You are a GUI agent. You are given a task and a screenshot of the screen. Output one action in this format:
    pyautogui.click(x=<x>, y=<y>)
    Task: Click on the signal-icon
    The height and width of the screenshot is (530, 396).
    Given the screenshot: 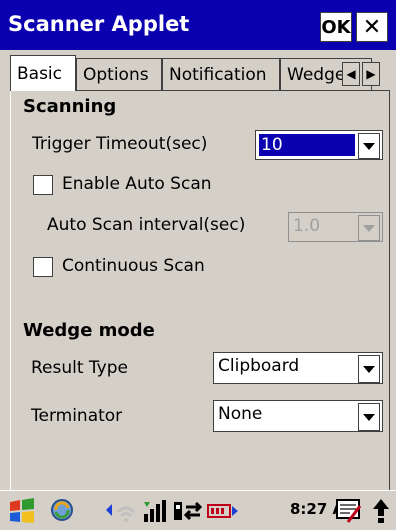 What is the action you would take?
    pyautogui.click(x=156, y=511)
    